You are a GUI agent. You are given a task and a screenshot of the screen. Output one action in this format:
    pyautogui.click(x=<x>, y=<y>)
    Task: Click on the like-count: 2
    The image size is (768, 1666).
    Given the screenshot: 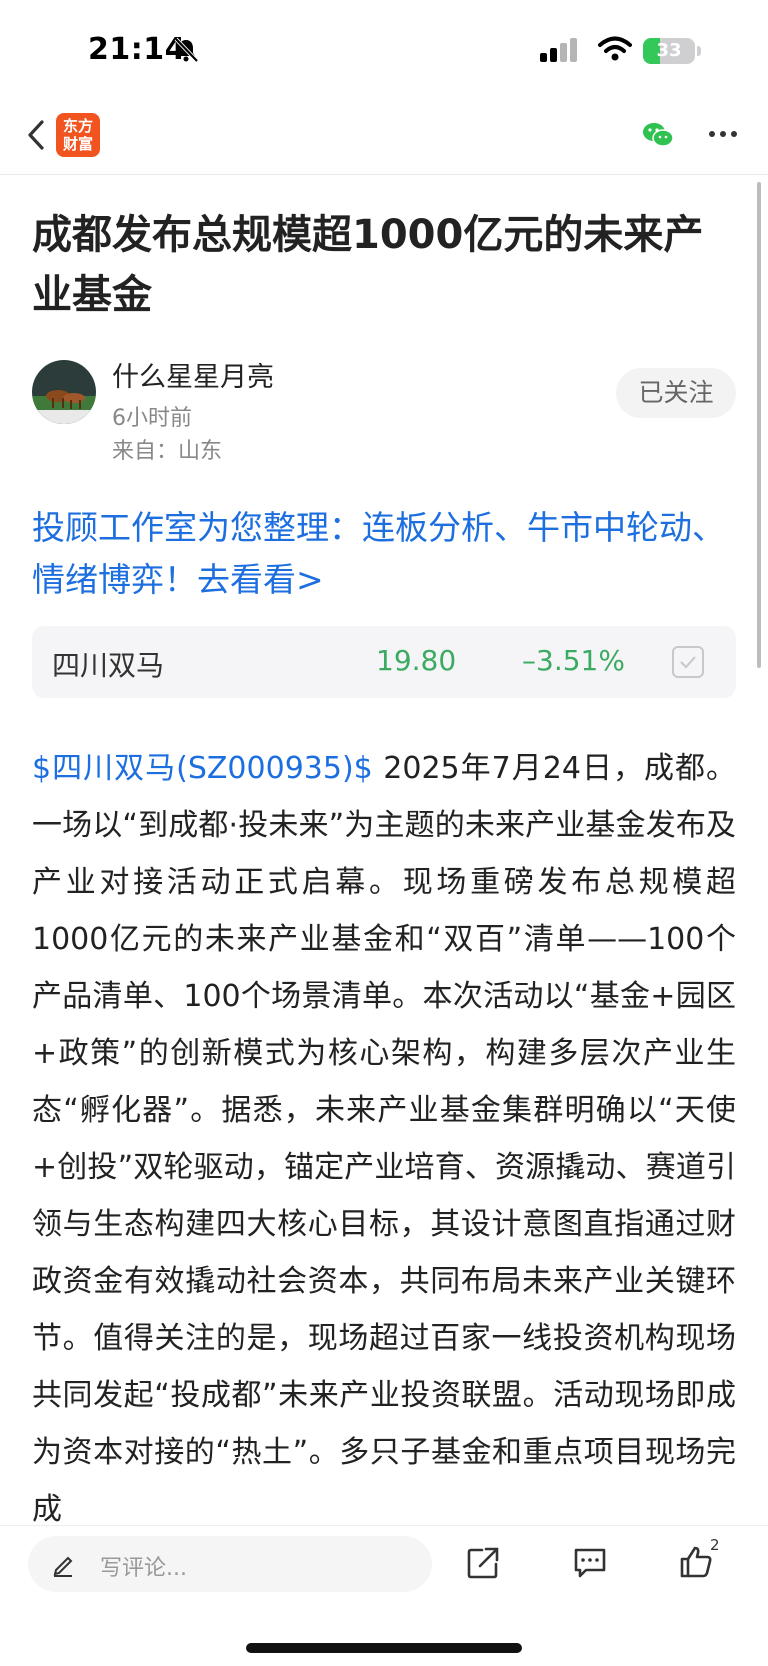 What is the action you would take?
    pyautogui.click(x=715, y=1545)
    